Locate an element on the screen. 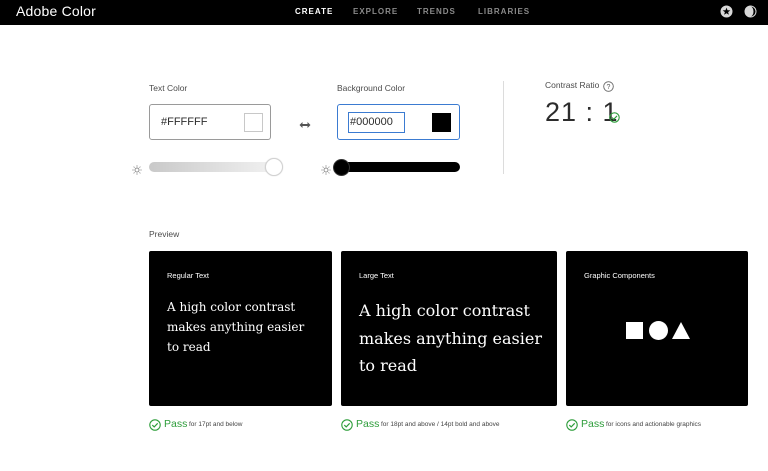 This screenshot has height=471, width=768. divider is located at coordinates (503, 127).